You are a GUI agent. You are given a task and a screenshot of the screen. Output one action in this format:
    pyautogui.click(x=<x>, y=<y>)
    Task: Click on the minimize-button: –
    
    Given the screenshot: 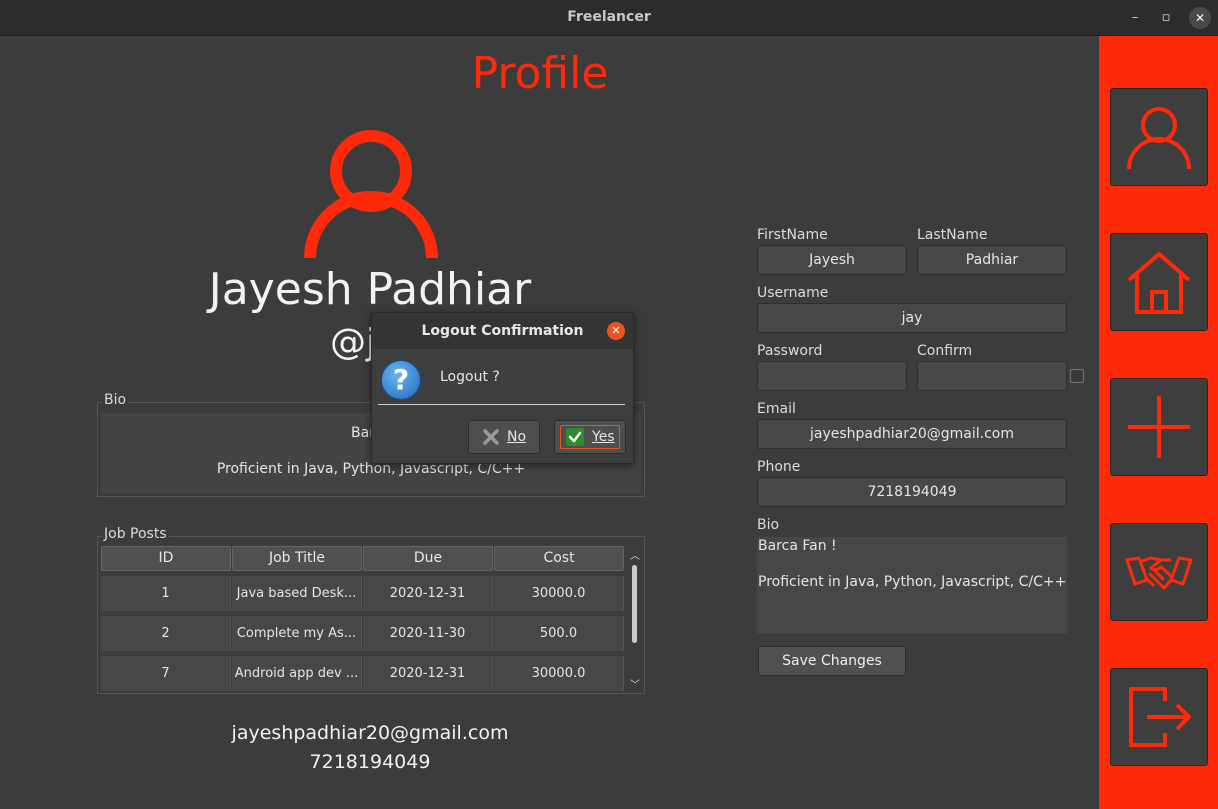 What is the action you would take?
    pyautogui.click(x=1135, y=18)
    